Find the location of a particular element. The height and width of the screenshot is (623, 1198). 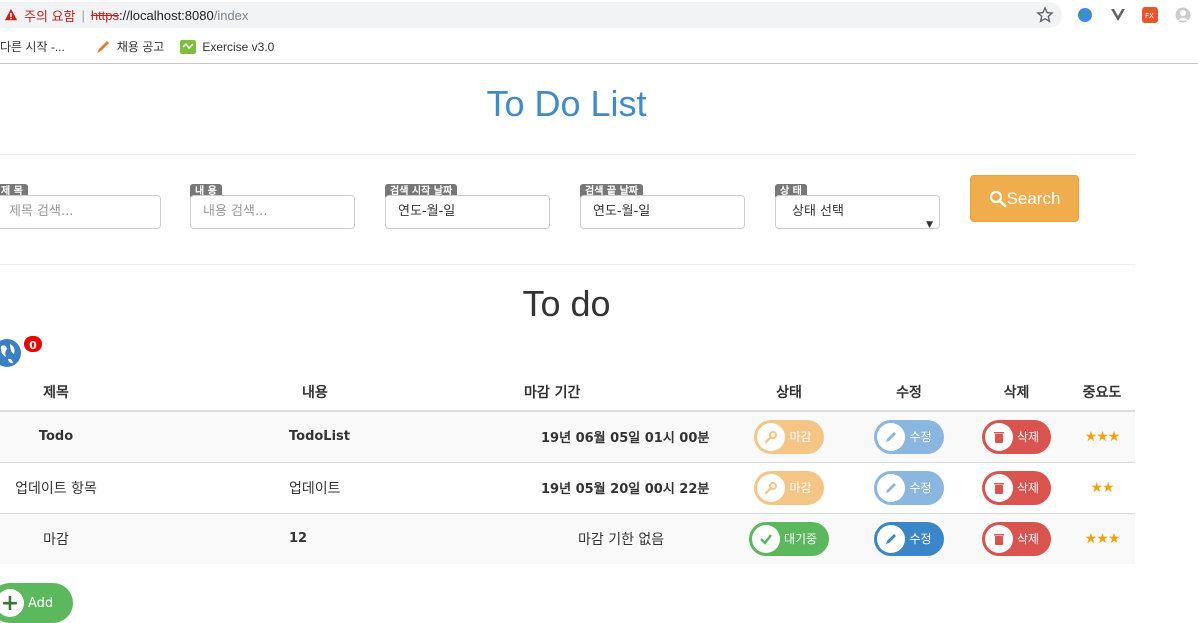

waiting-status-button: 대기중 is located at coordinates (789, 538).